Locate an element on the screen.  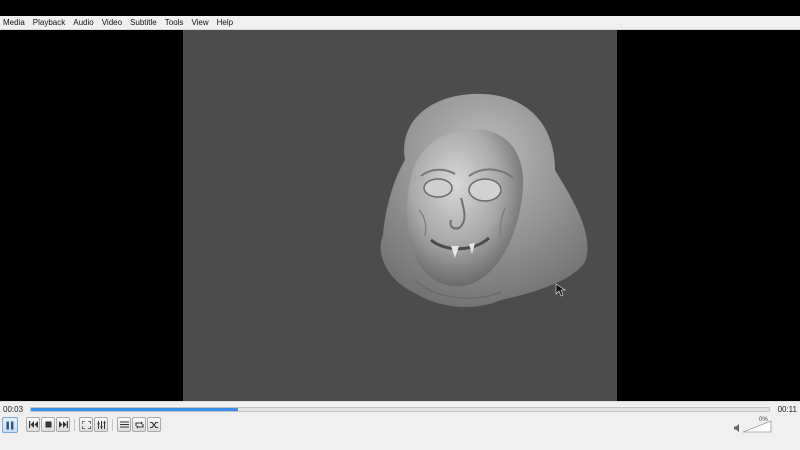
elapsed-time: 00:03 is located at coordinates (13, 409).